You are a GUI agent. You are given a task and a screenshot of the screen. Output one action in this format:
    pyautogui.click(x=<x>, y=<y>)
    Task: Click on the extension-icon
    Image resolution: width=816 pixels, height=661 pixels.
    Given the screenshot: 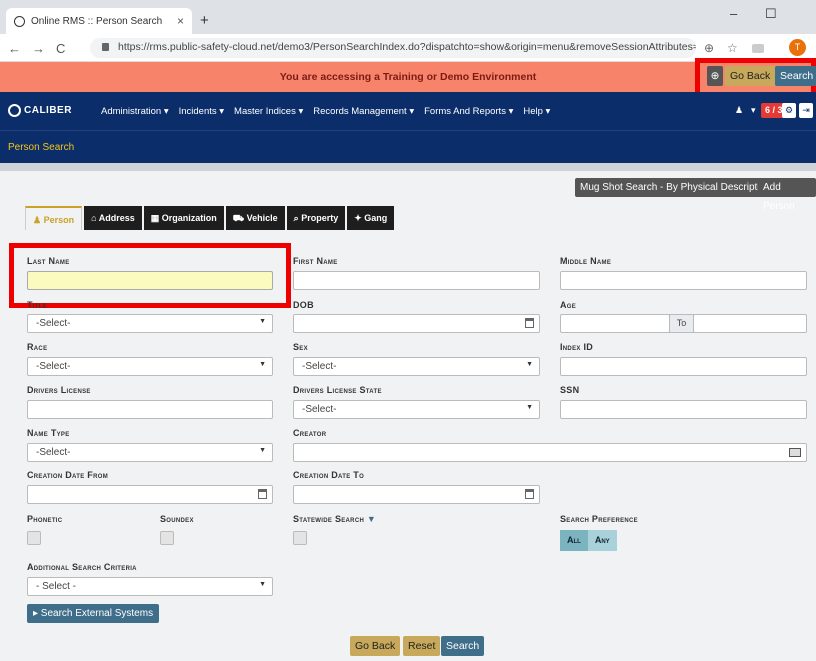 What is the action you would take?
    pyautogui.click(x=758, y=48)
    